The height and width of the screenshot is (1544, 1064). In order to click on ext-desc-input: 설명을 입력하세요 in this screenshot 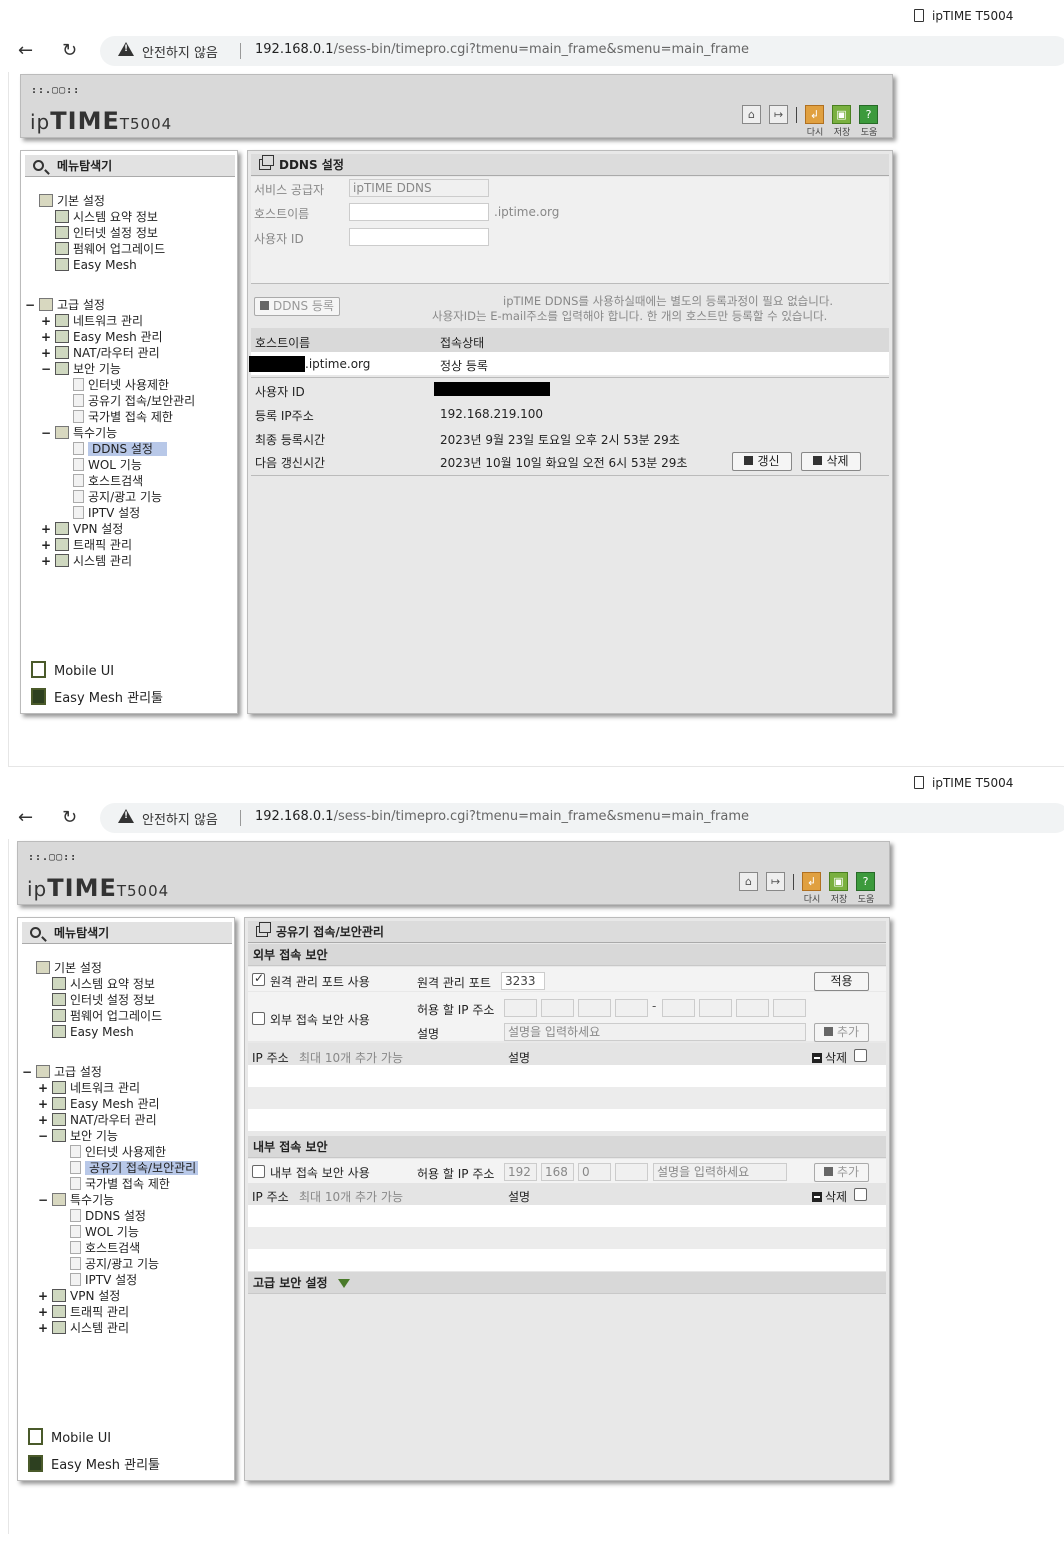, I will do `click(655, 1032)`.